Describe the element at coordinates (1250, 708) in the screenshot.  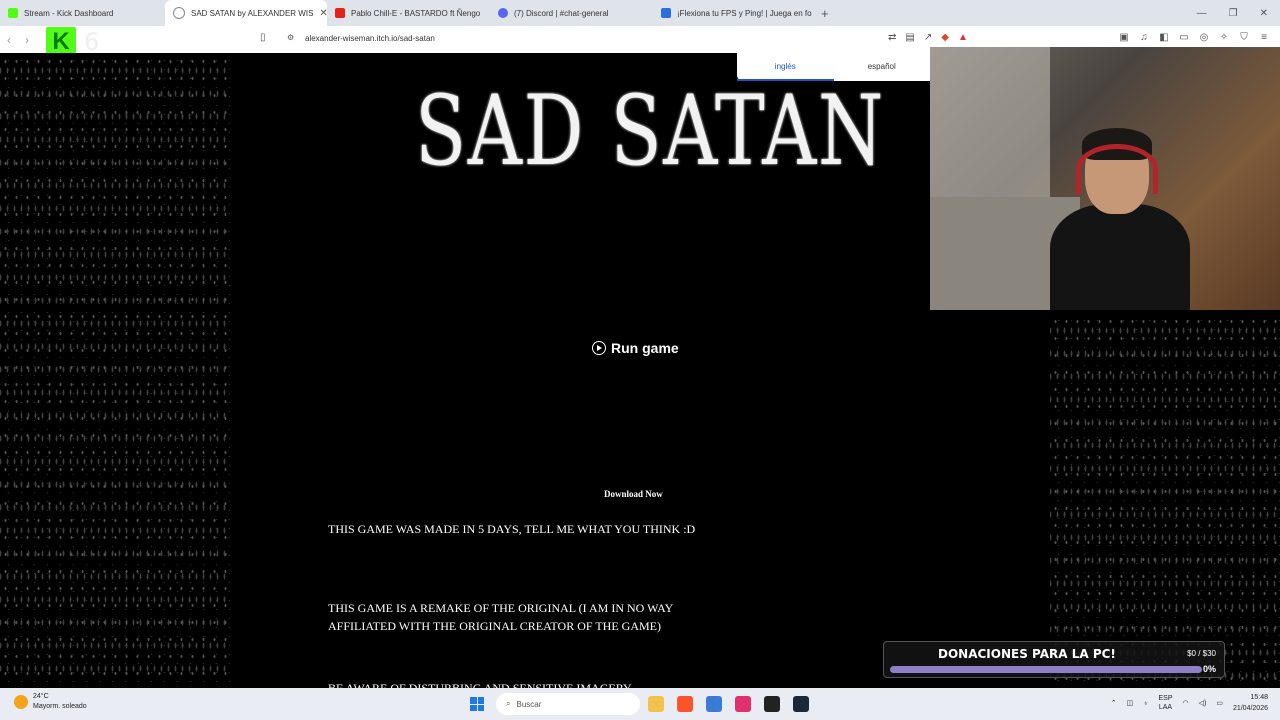
I see `date: 21/04/2026` at that location.